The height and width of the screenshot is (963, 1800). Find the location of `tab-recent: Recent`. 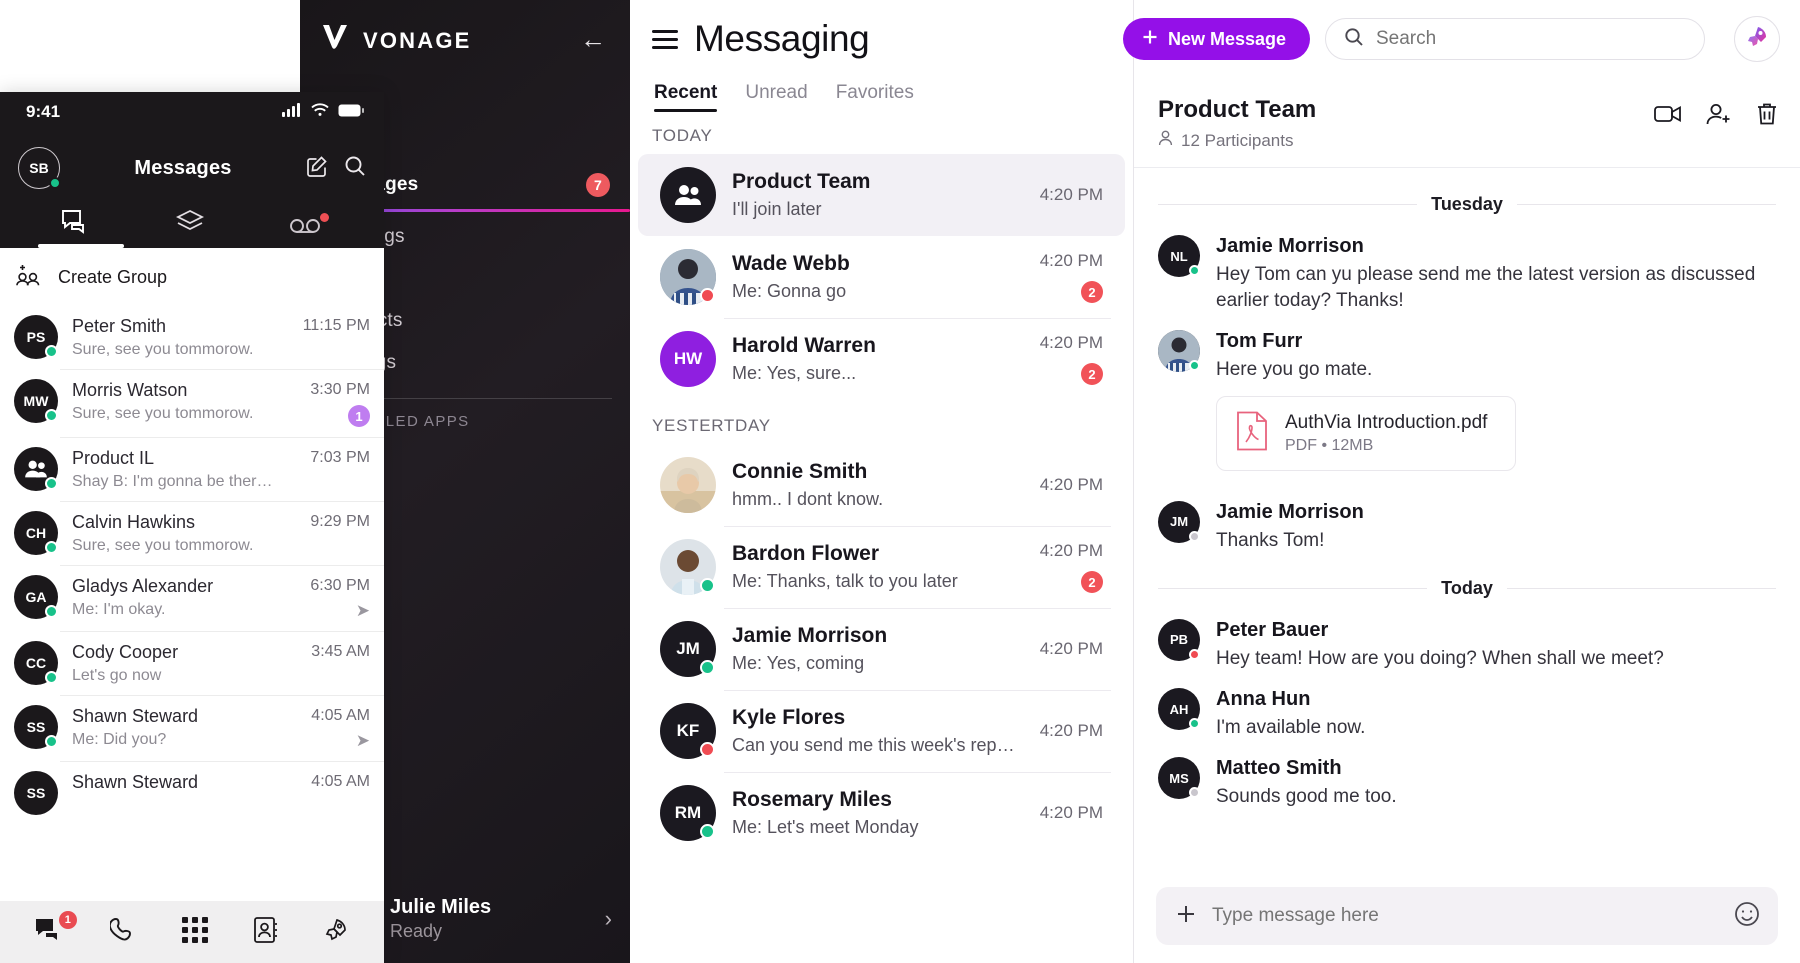

tab-recent: Recent is located at coordinates (686, 97).